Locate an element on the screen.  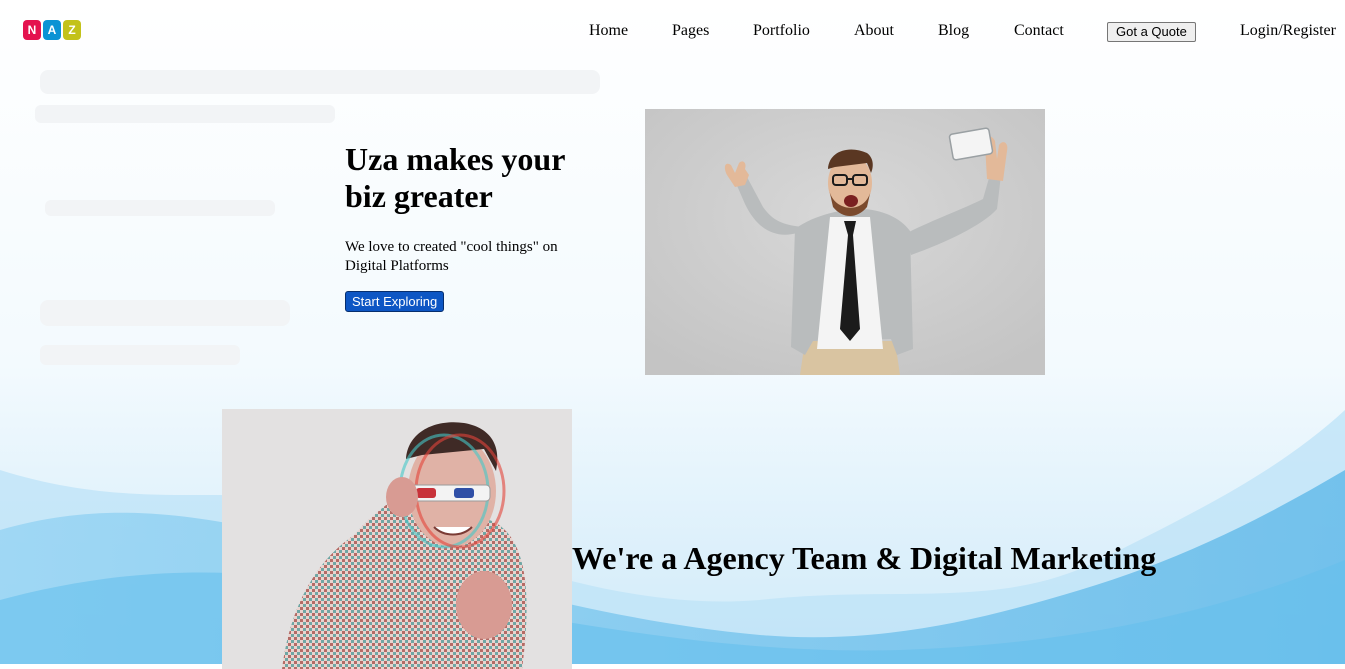
hero-photo-selfie-man is located at coordinates (845, 242).